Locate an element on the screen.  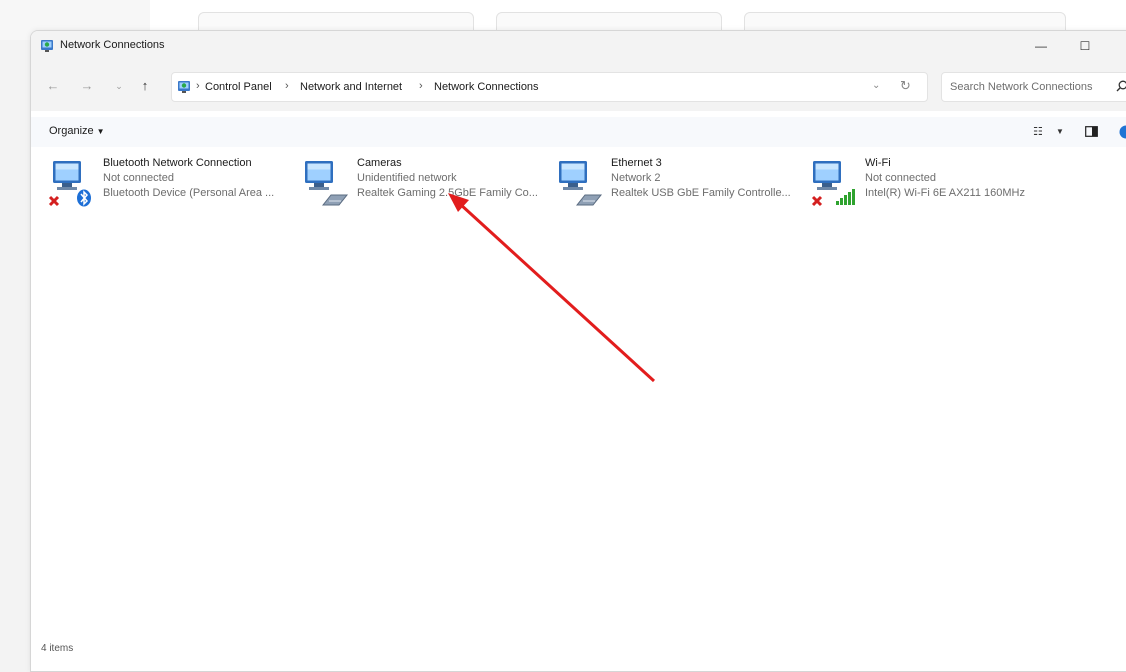
connection-device: Intel(R) Wi-Fi 6E AX211 160MHz is located at coordinates (945, 193).